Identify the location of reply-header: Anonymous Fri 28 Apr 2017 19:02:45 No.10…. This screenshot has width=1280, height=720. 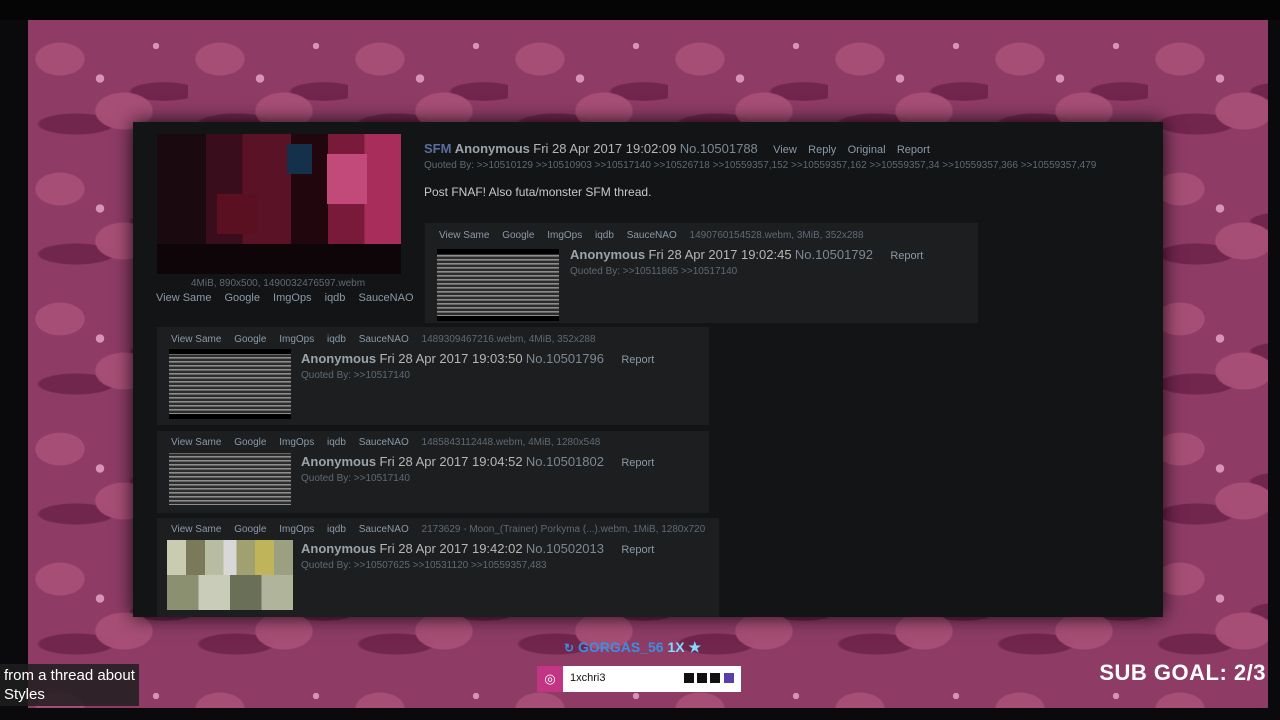
(746, 254).